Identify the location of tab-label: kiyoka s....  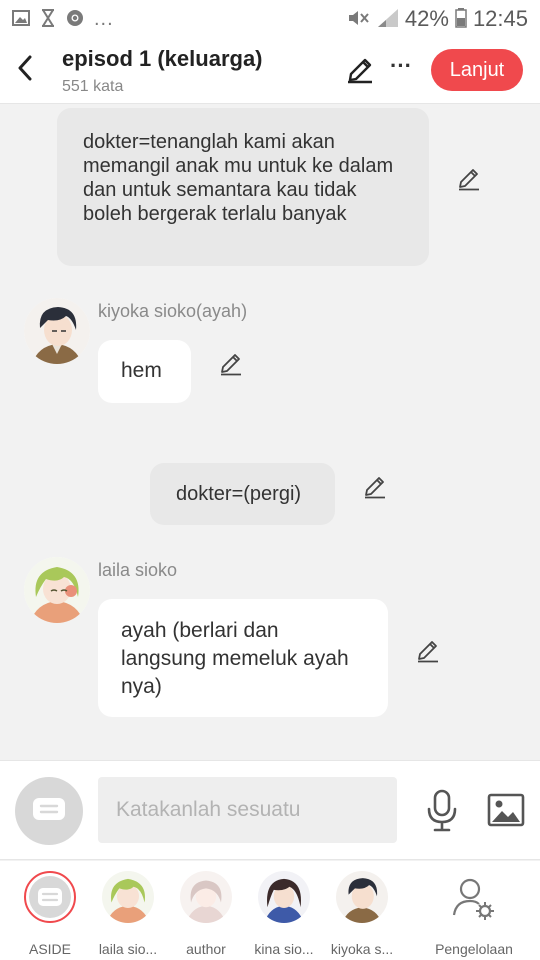
(362, 949).